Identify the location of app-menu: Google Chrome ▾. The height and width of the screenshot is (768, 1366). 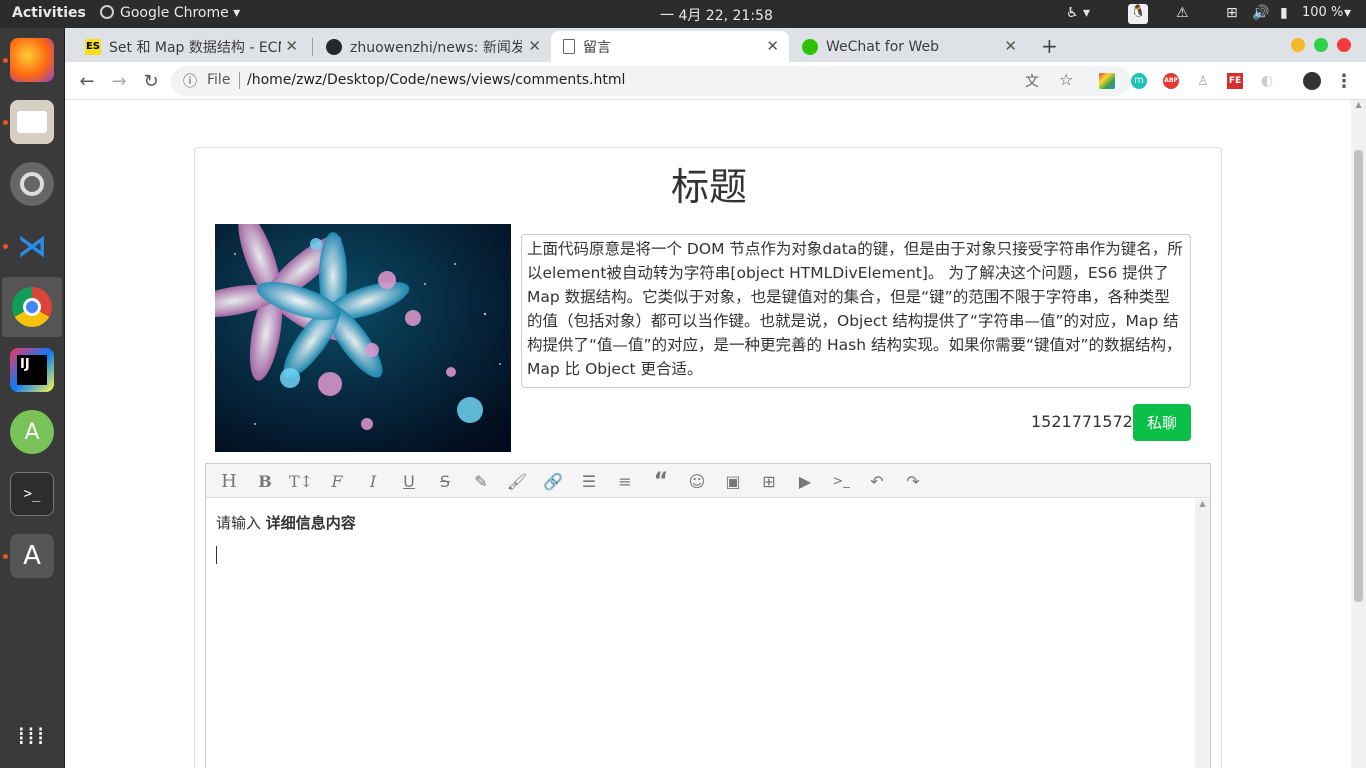
(170, 13).